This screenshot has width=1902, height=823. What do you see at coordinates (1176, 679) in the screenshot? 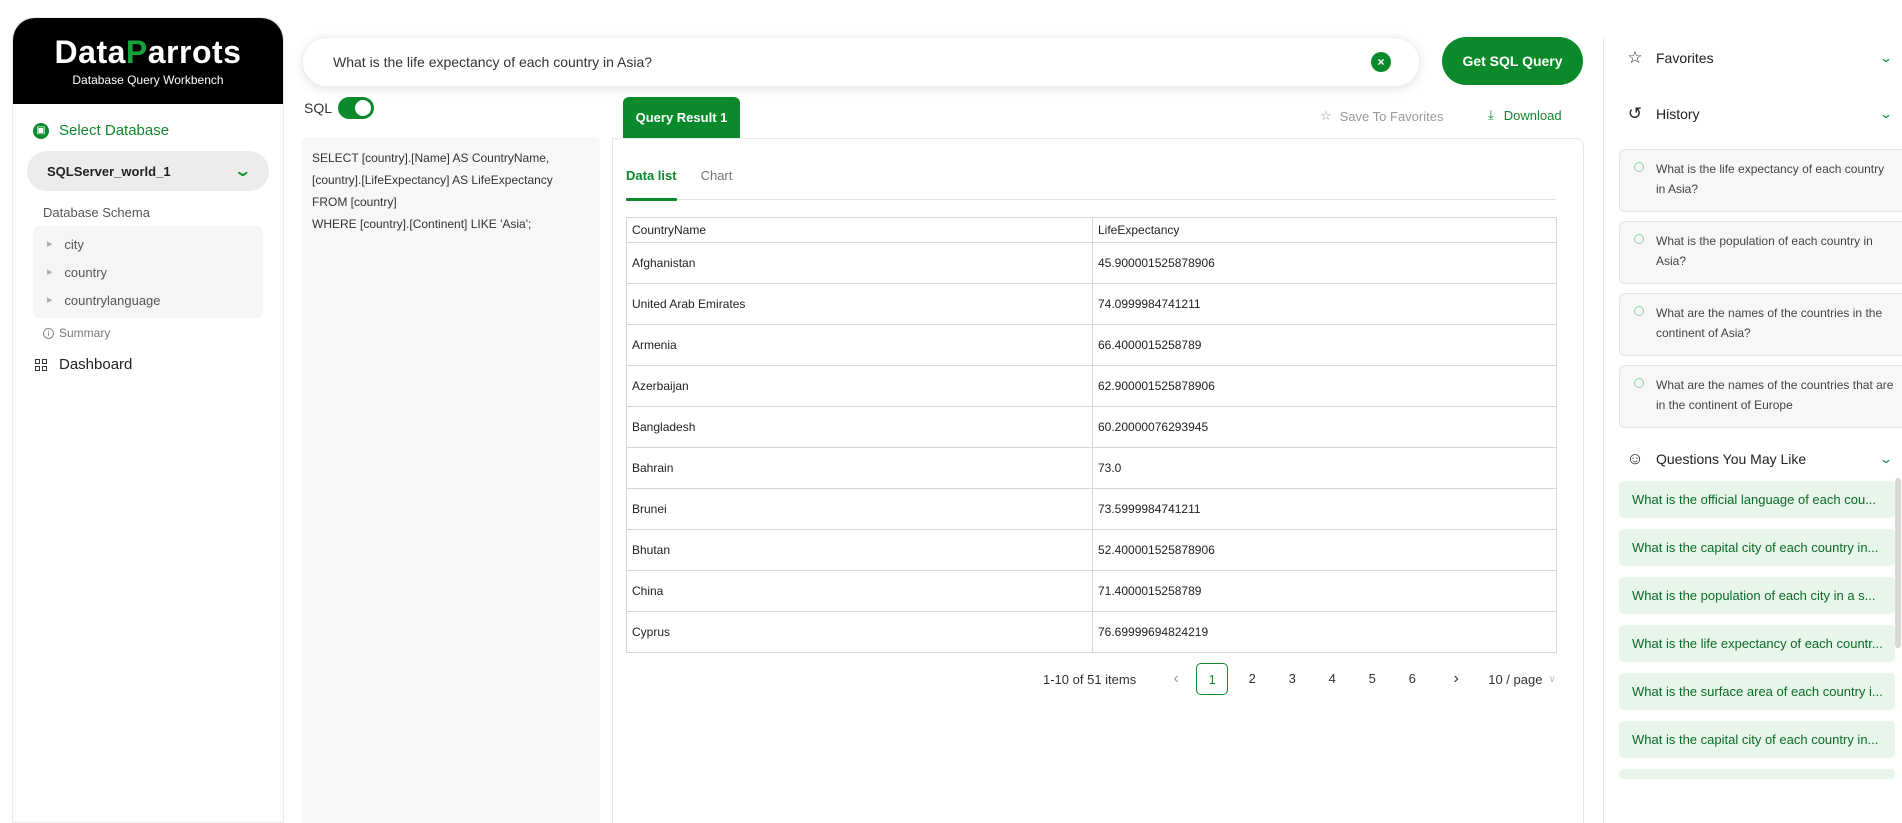
I see `prev-page-icon: ‹` at bounding box center [1176, 679].